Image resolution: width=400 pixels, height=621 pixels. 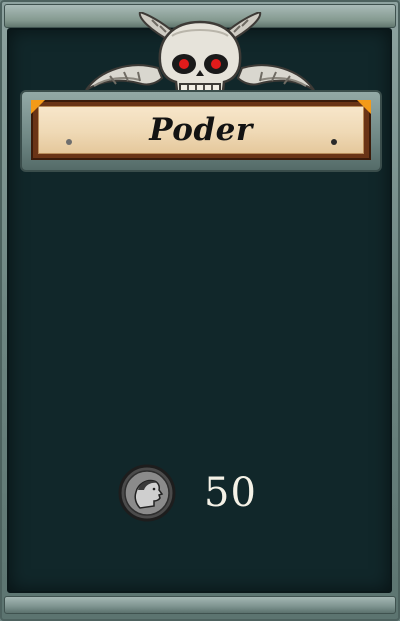 What do you see at coordinates (187, 493) in the screenshot?
I see `cost-row: 50` at bounding box center [187, 493].